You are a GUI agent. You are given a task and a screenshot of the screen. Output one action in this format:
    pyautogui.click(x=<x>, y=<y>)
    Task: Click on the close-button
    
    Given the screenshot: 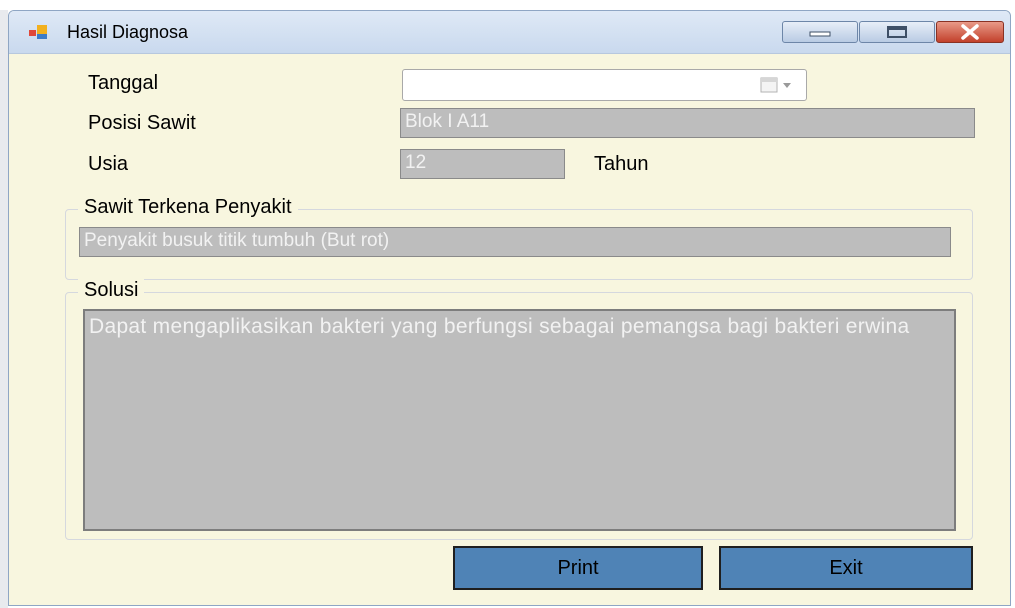 What is the action you would take?
    pyautogui.click(x=970, y=32)
    